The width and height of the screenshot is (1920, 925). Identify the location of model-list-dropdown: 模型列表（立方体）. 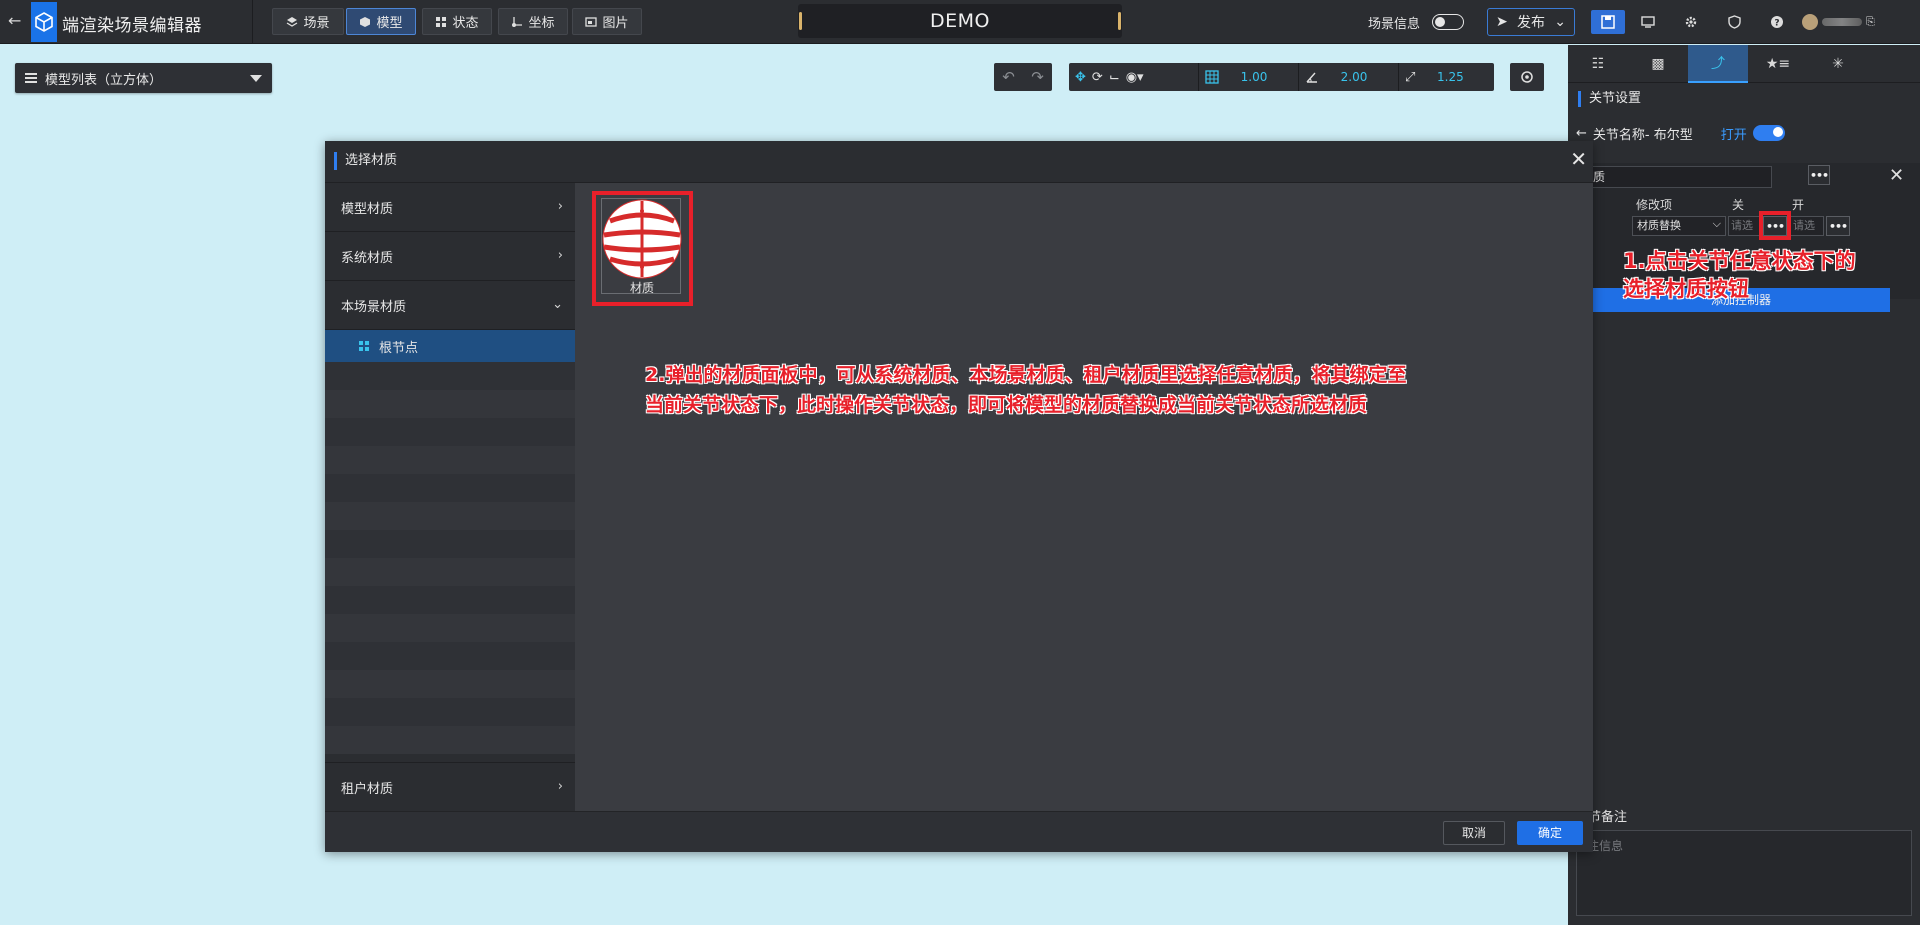
(143, 78).